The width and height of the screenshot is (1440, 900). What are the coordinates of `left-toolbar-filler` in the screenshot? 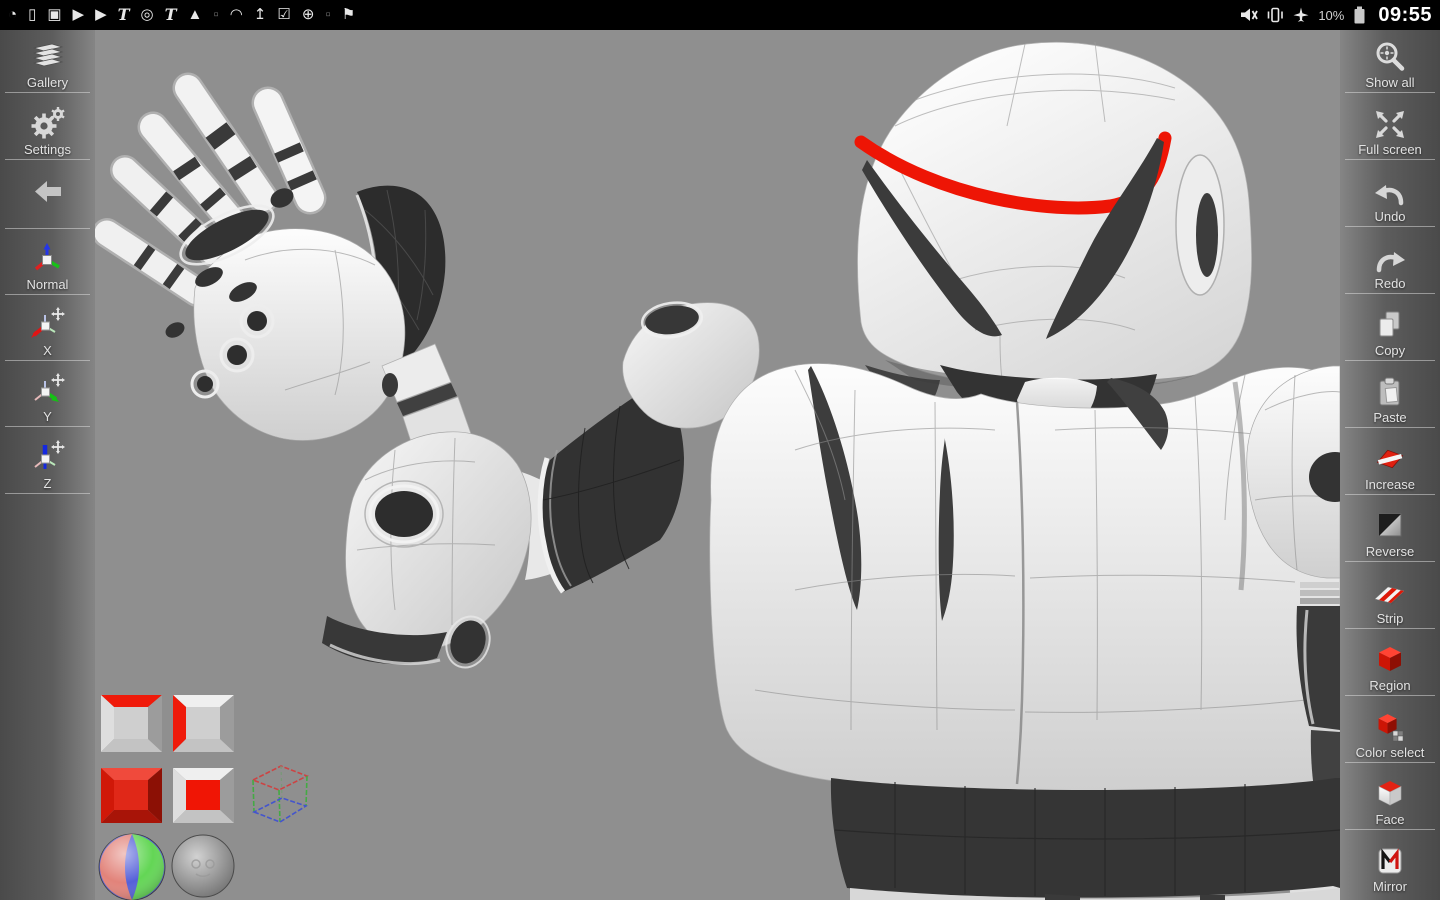 It's located at (47, 697).